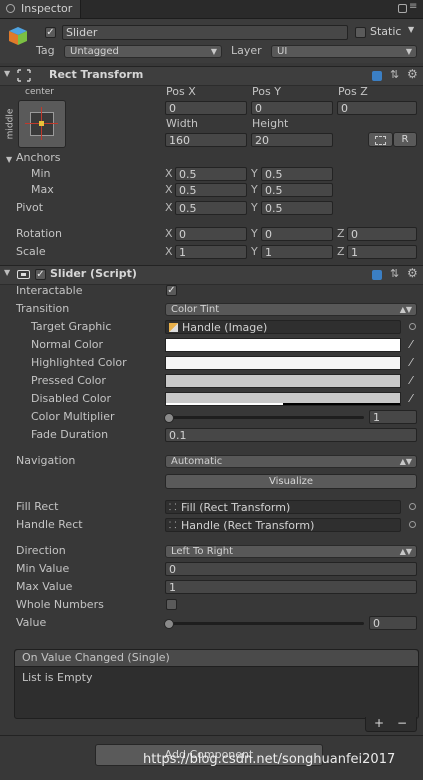  Describe the element at coordinates (283, 363) in the screenshot. I see `highlighted-color-swatch` at that location.